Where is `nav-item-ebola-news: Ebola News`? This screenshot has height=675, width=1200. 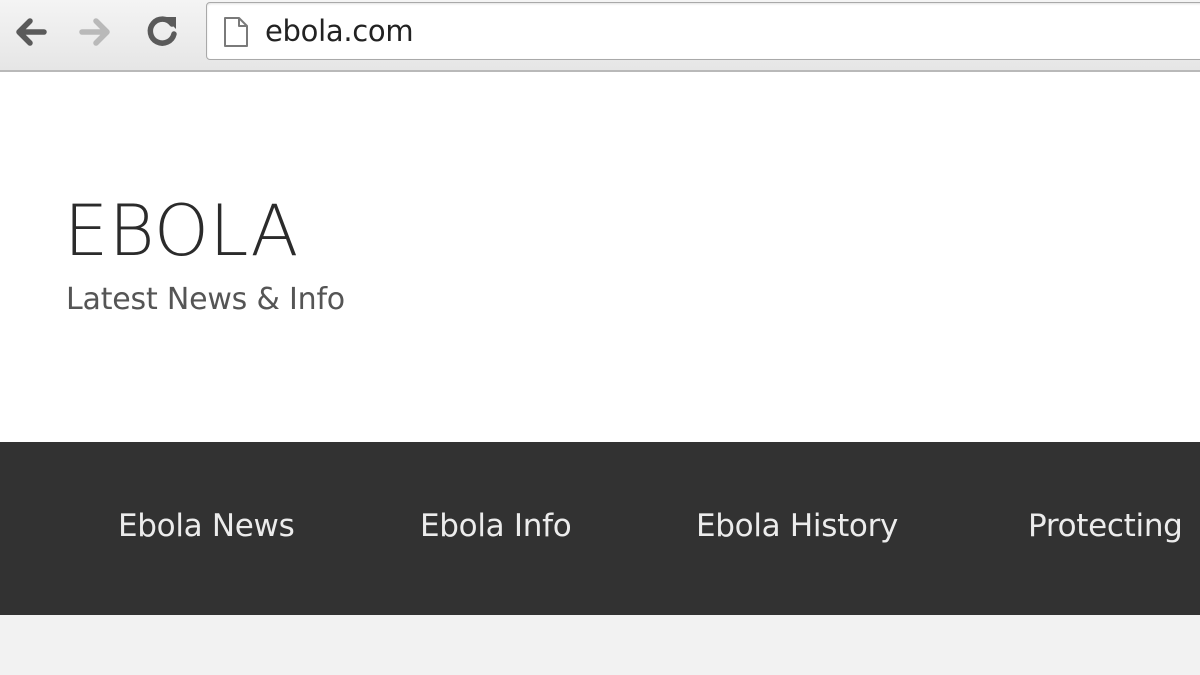 nav-item-ebola-news: Ebola News is located at coordinates (206, 526).